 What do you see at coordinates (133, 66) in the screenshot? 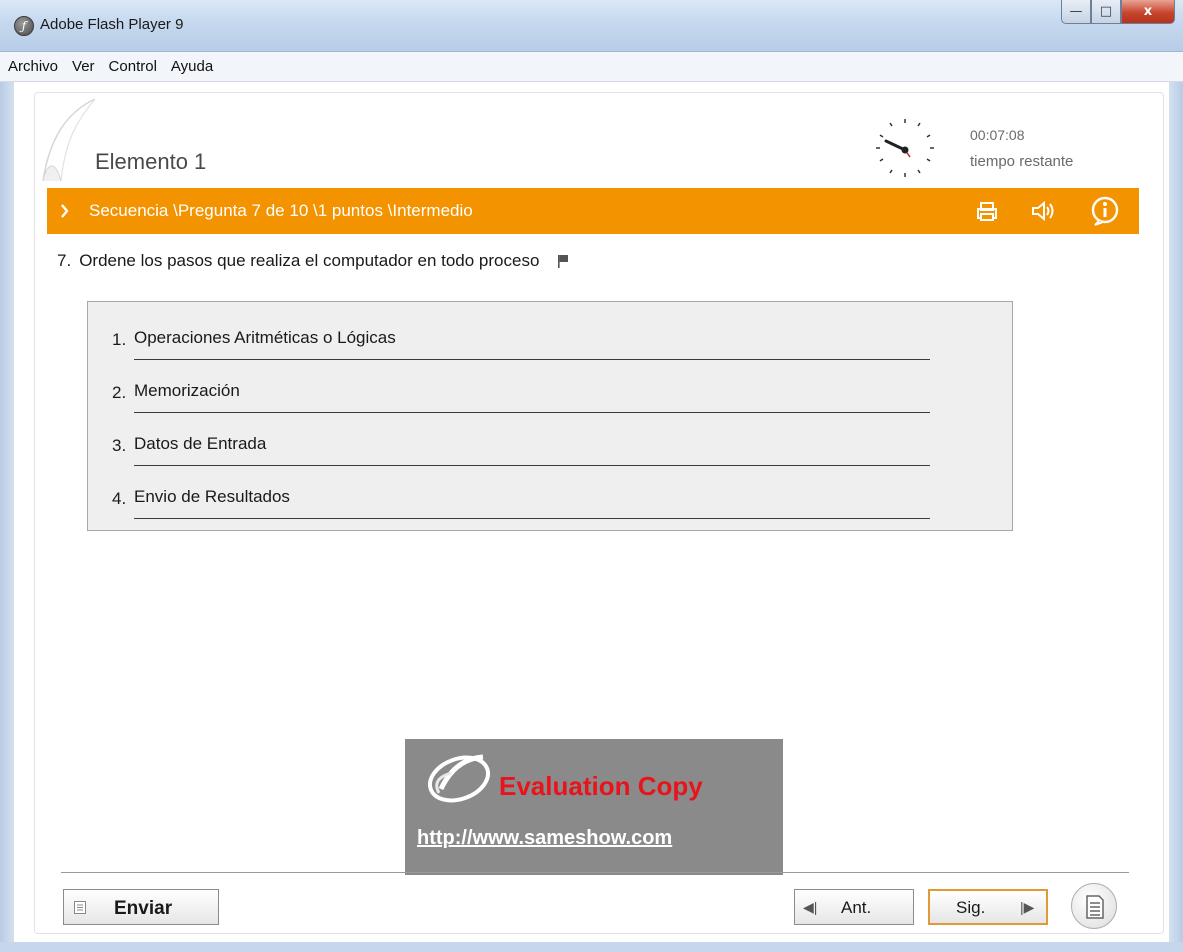
I see `menu-control: Control` at bounding box center [133, 66].